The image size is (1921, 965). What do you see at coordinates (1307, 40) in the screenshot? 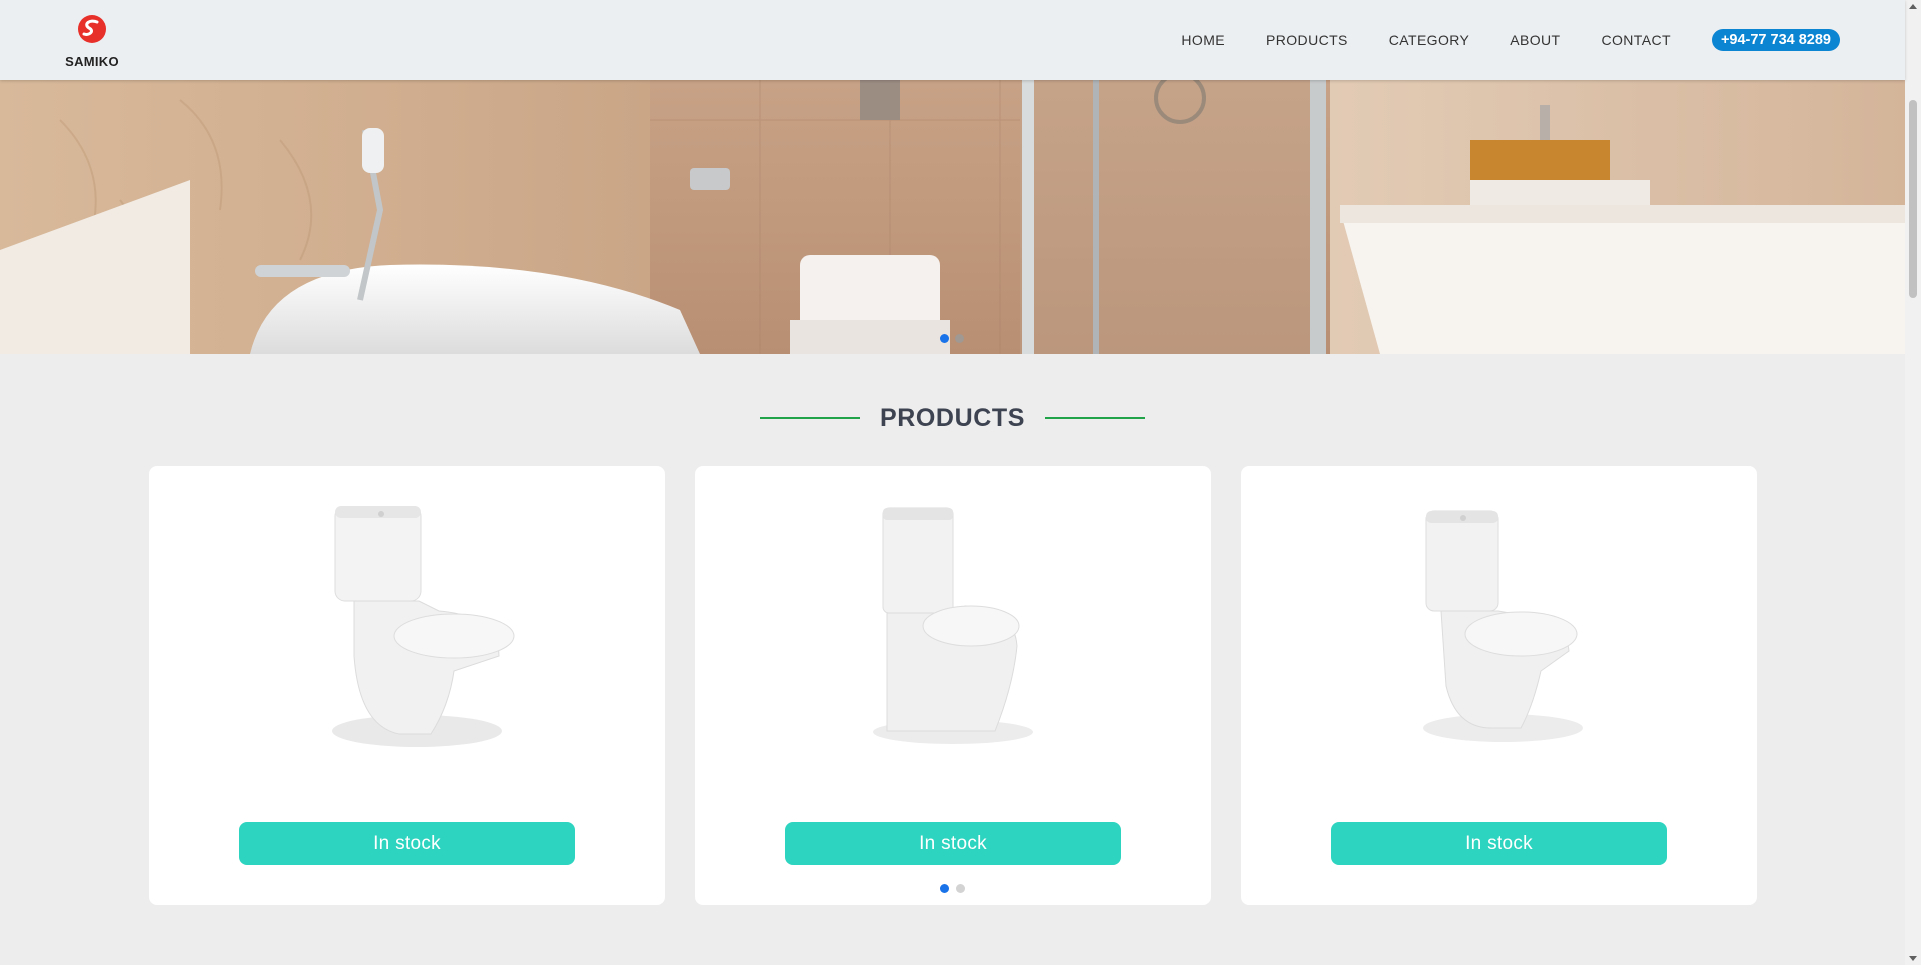
I see `nav-products: PRODUCTS` at bounding box center [1307, 40].